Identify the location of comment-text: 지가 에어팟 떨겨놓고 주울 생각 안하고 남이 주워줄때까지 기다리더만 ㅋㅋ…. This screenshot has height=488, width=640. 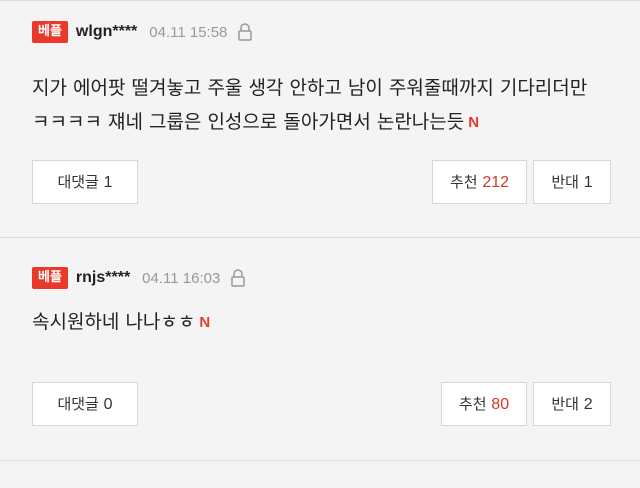
(309, 105).